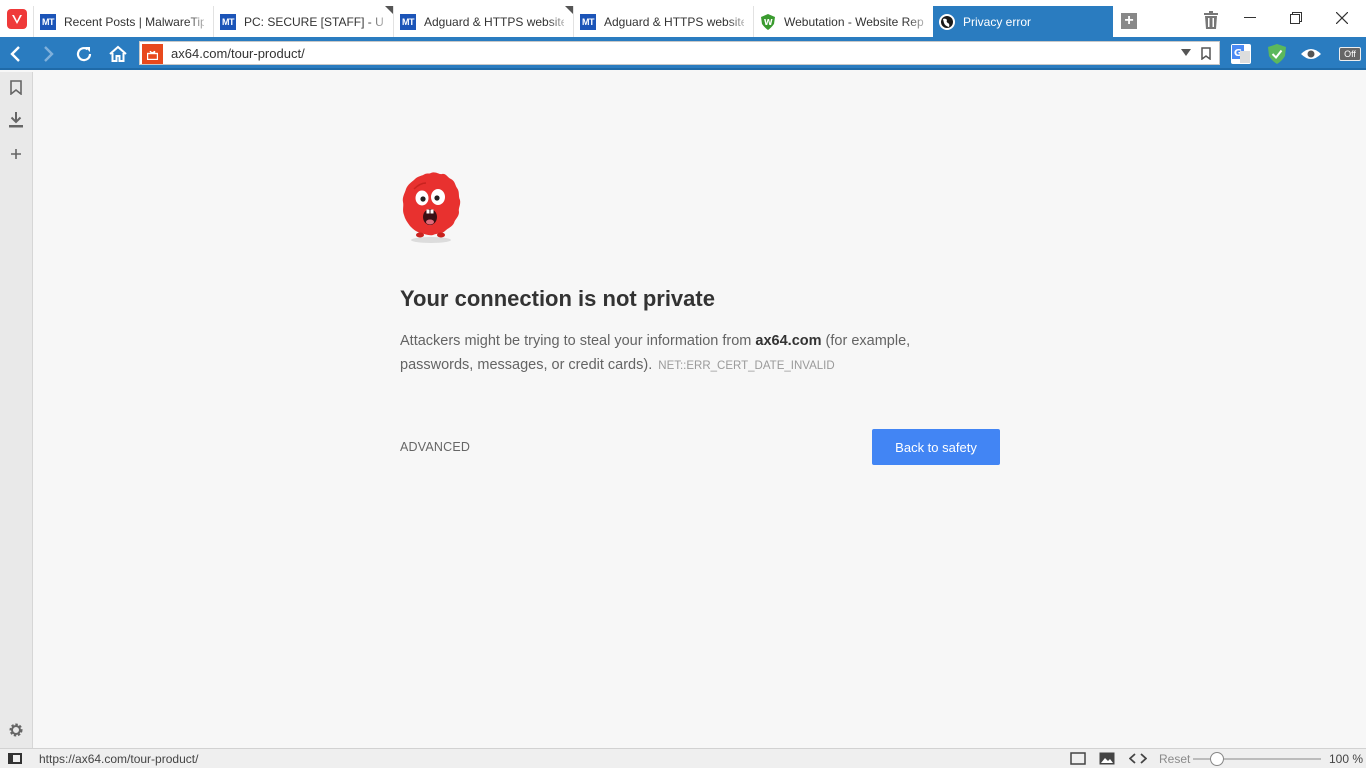 This screenshot has height=768, width=1366. What do you see at coordinates (118, 53) in the screenshot?
I see `home-button` at bounding box center [118, 53].